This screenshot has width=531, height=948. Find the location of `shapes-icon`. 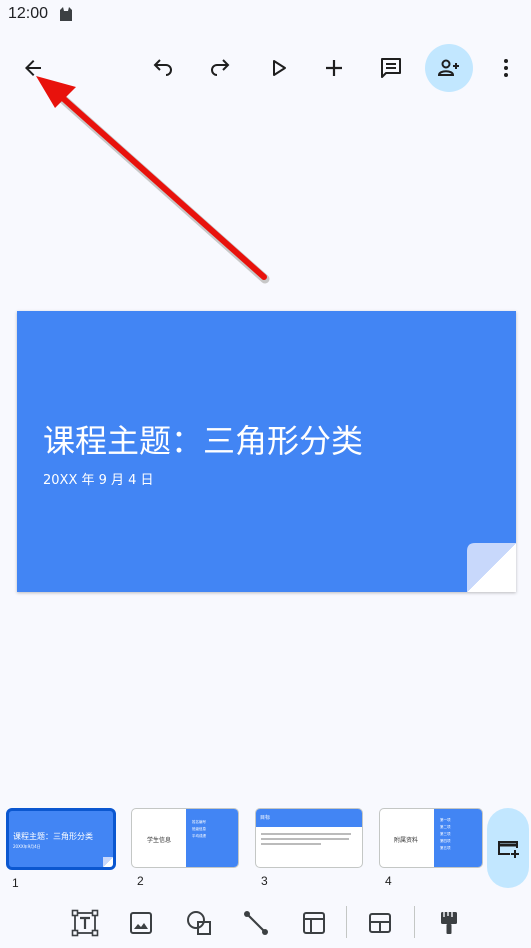

shapes-icon is located at coordinates (199, 923).